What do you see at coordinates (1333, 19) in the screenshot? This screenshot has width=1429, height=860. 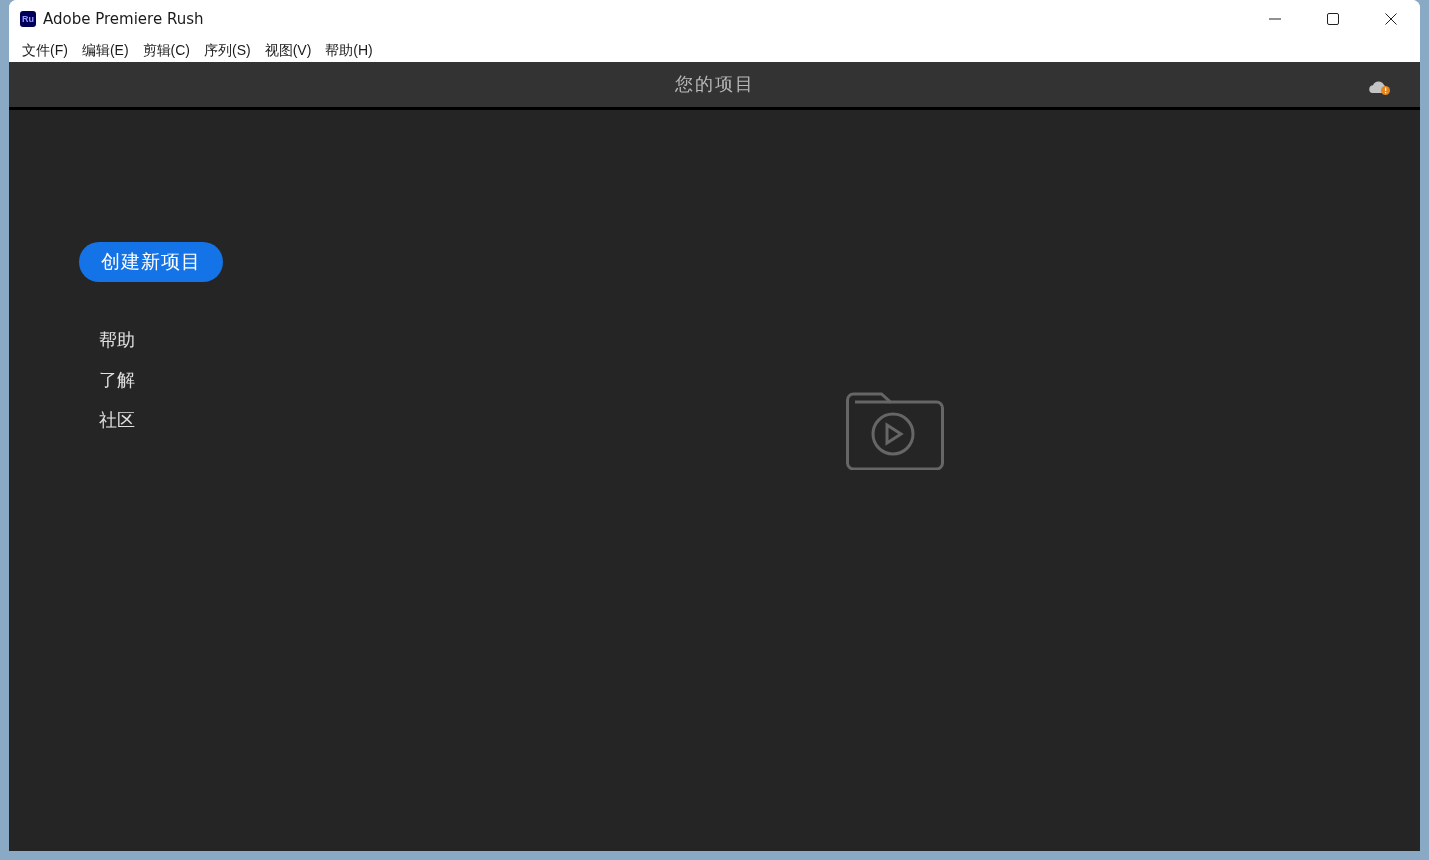 I see `maximize-icon` at bounding box center [1333, 19].